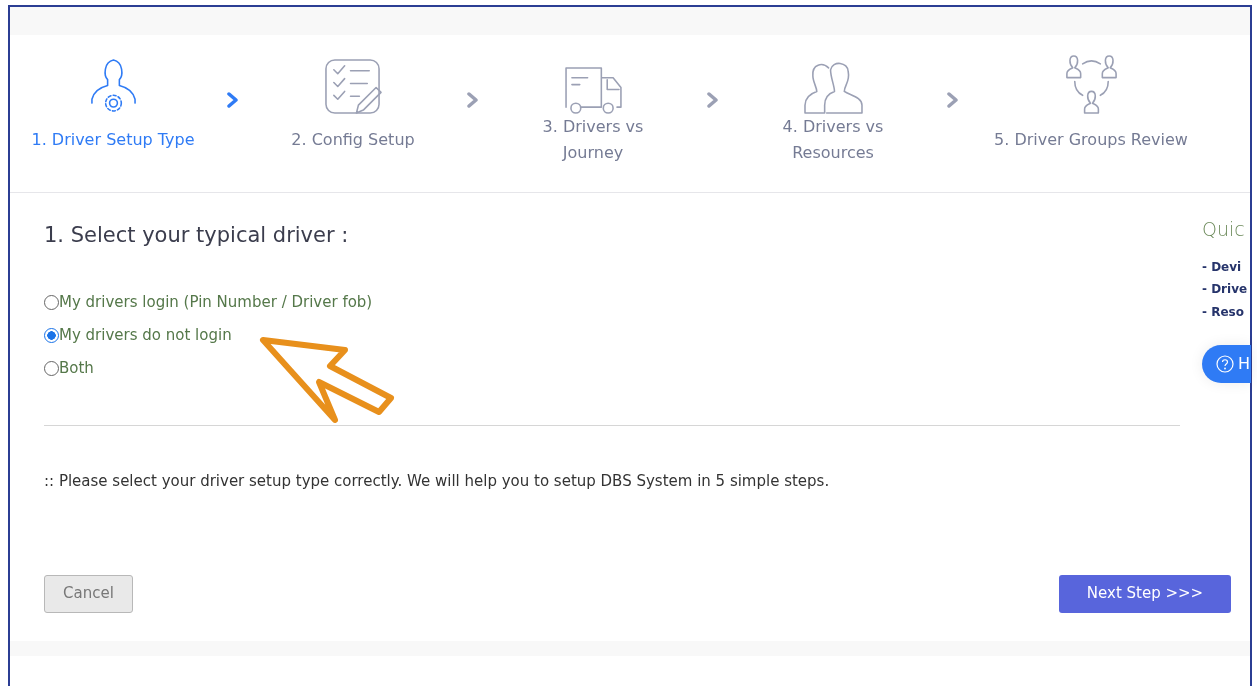  Describe the element at coordinates (1226, 289) in the screenshot. I see `help-link: - Drive` at that location.